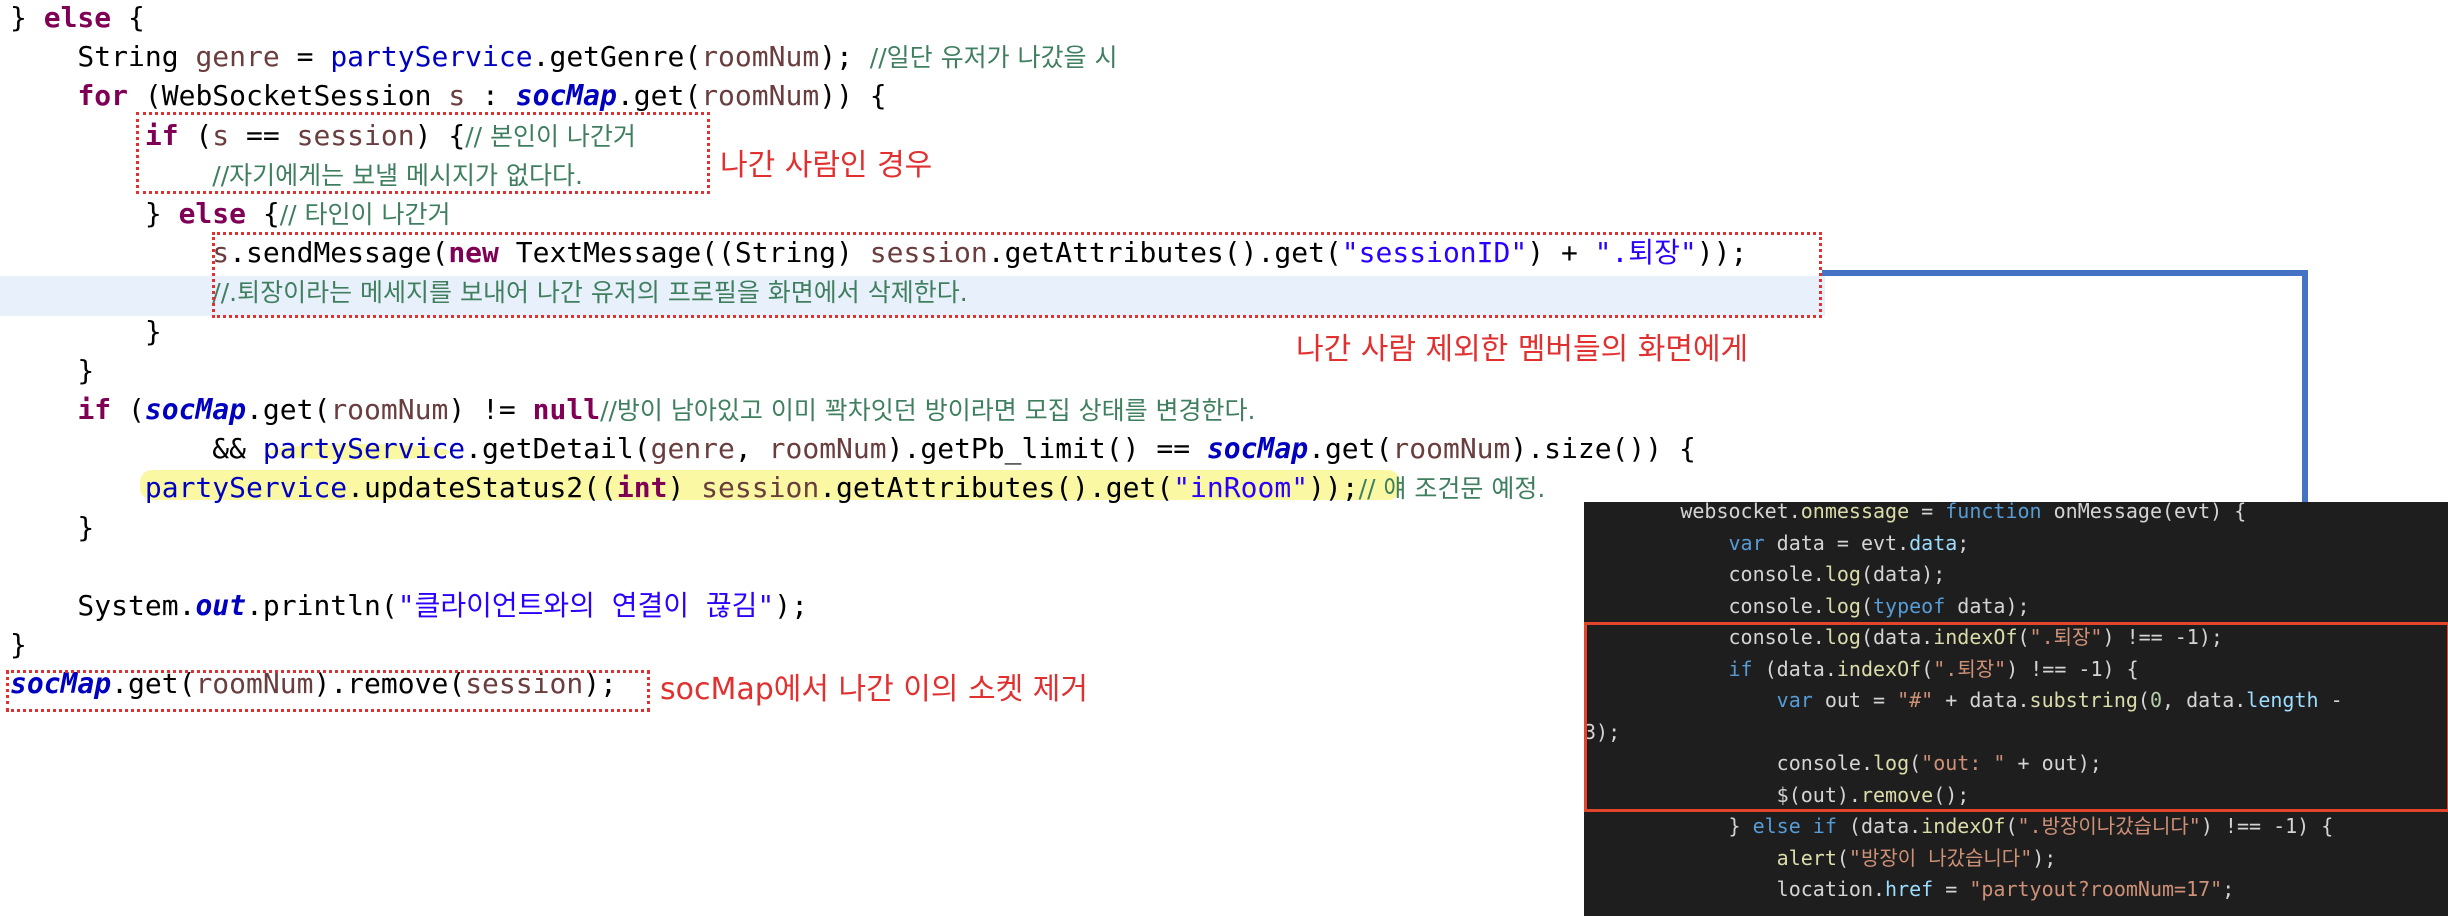 The height and width of the screenshot is (916, 2448). I want to click on js-token: "방장이 나갔습니다", so click(1940, 857).